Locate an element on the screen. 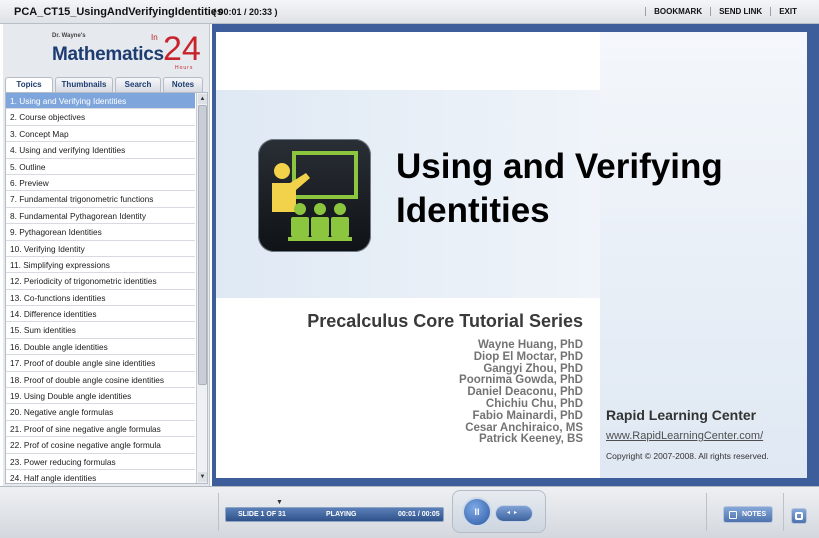 Image resolution: width=819 pixels, height=538 pixels. slide-elapsed: 00:01 / 00:05 is located at coordinates (419, 514).